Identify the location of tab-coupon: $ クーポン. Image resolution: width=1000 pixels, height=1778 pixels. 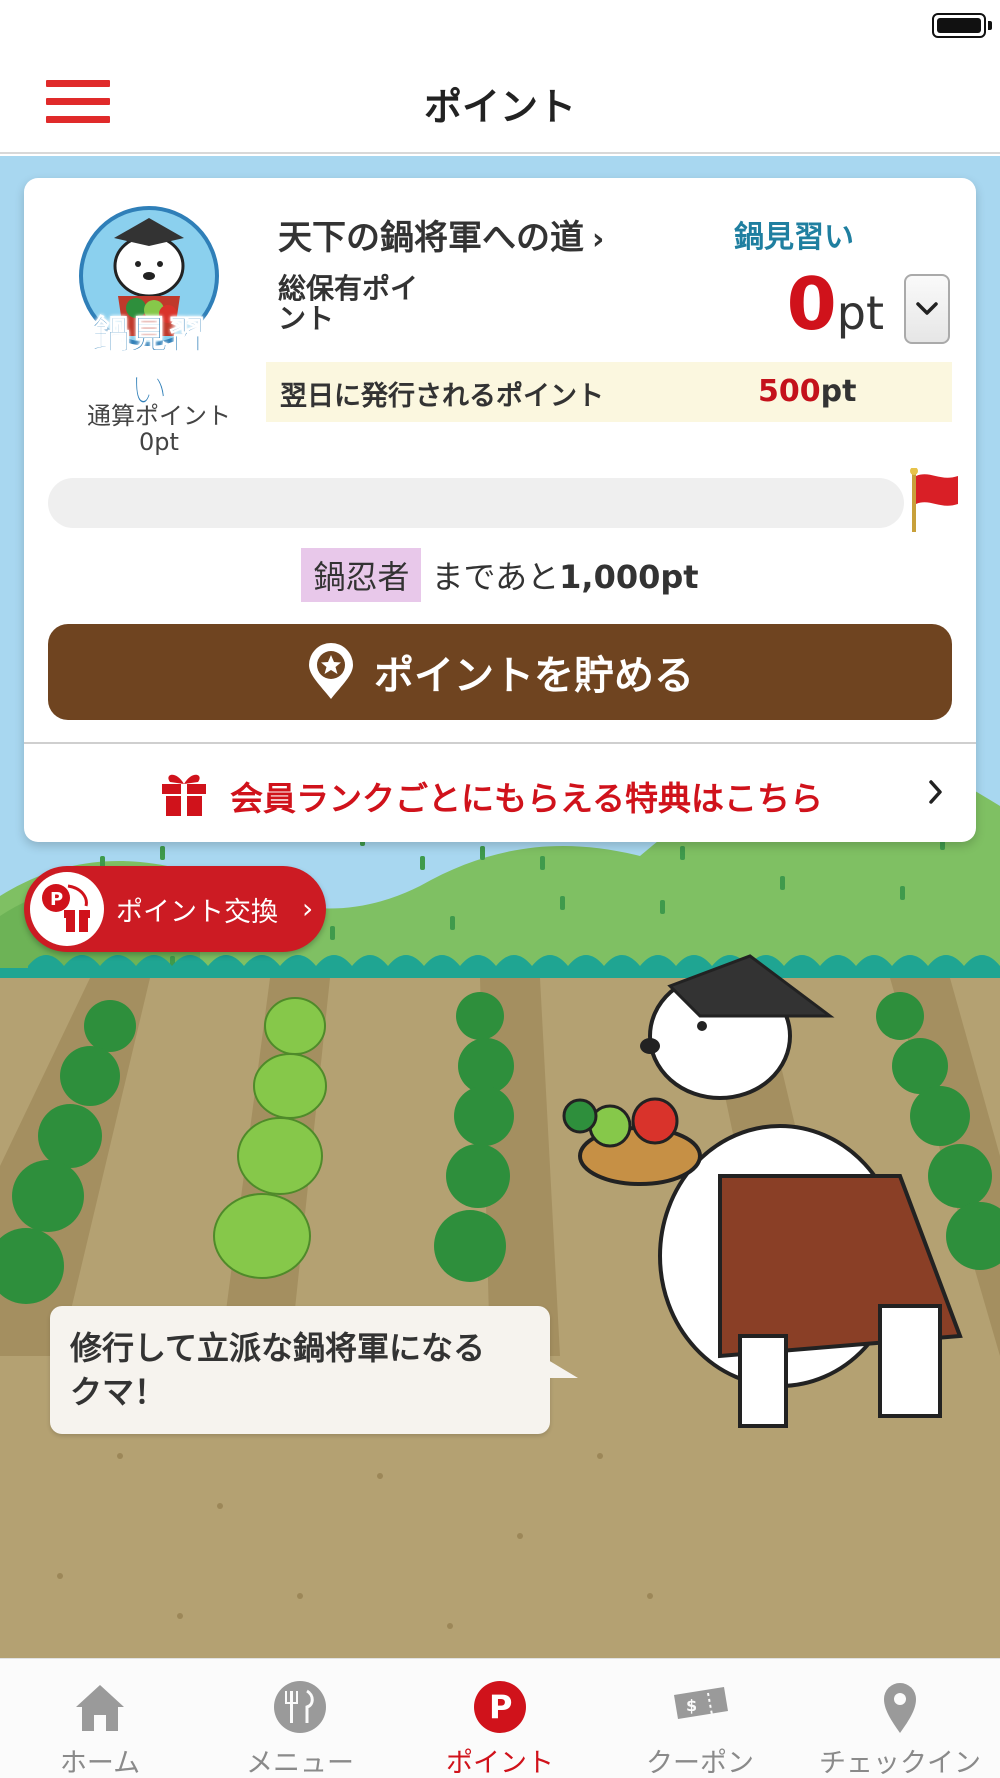
(700, 1718).